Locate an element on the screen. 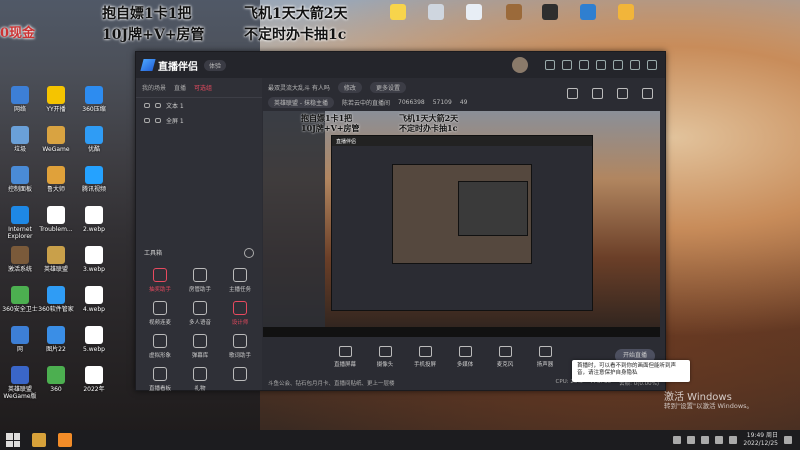  desktop-icon: 5.webp is located at coordinates (94, 339).